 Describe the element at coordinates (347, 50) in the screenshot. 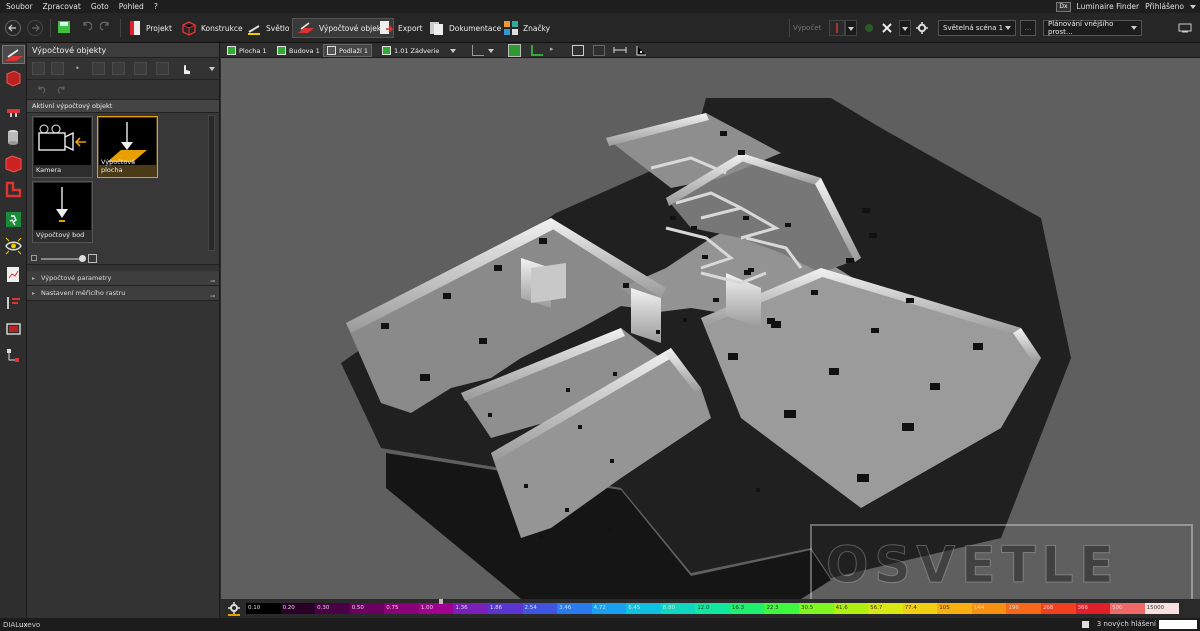

I see `crumb-floor: Podlaží 1` at that location.